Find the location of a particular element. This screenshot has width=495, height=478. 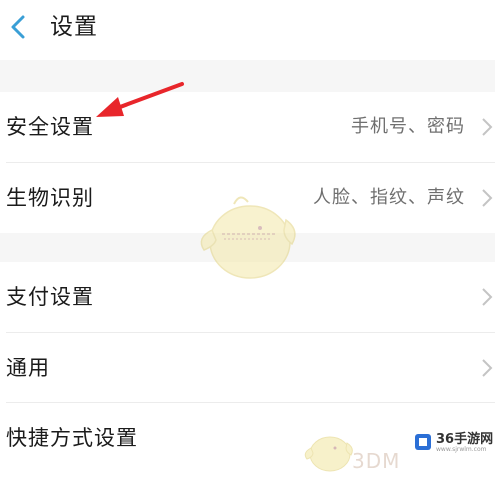

page-title: 设置 is located at coordinates (74, 27).